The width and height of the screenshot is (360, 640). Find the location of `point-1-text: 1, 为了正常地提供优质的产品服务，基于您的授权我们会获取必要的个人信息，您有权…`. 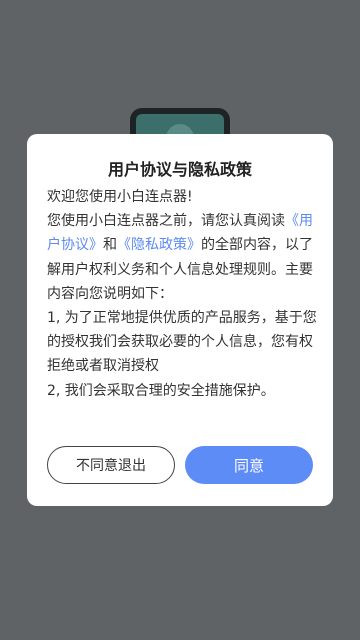

point-1-text: 1, 为了正常地提供优质的产品服务，基于您的授权我们会获取必要的个人信息，您有权… is located at coordinates (182, 342).